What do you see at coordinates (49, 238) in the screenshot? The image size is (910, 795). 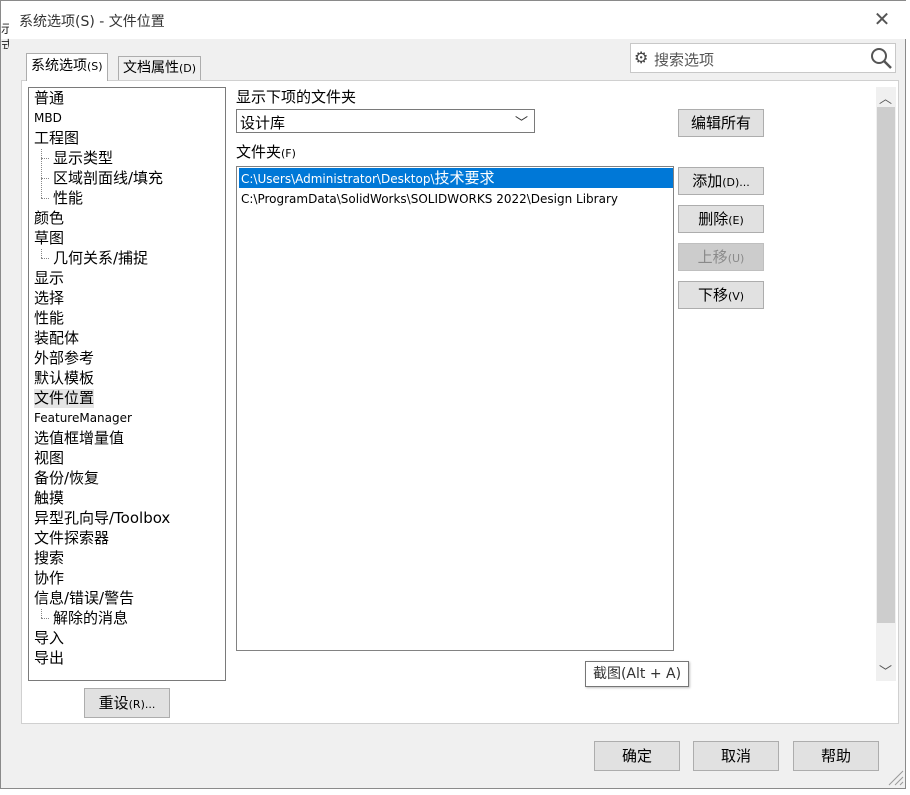 I see `tree-item-sketch: 草图` at bounding box center [49, 238].